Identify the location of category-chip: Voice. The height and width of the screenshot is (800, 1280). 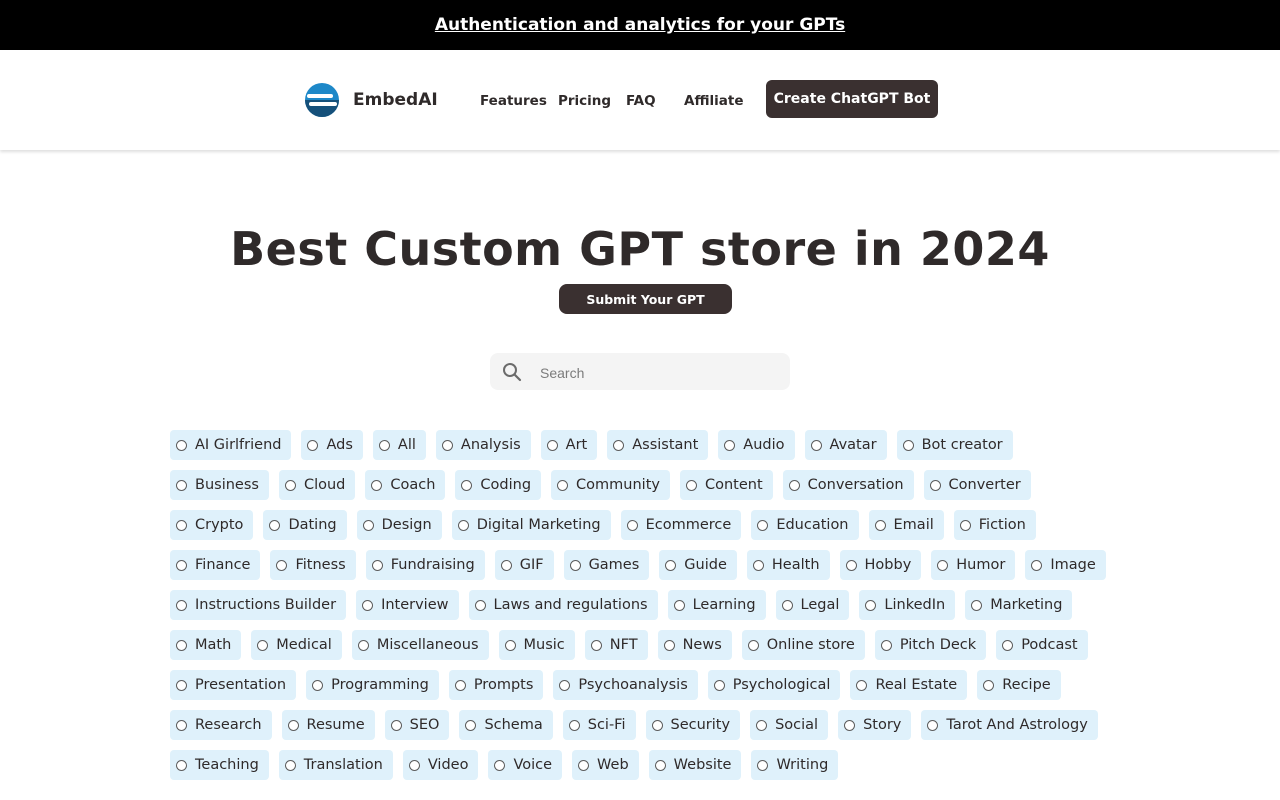
(525, 765).